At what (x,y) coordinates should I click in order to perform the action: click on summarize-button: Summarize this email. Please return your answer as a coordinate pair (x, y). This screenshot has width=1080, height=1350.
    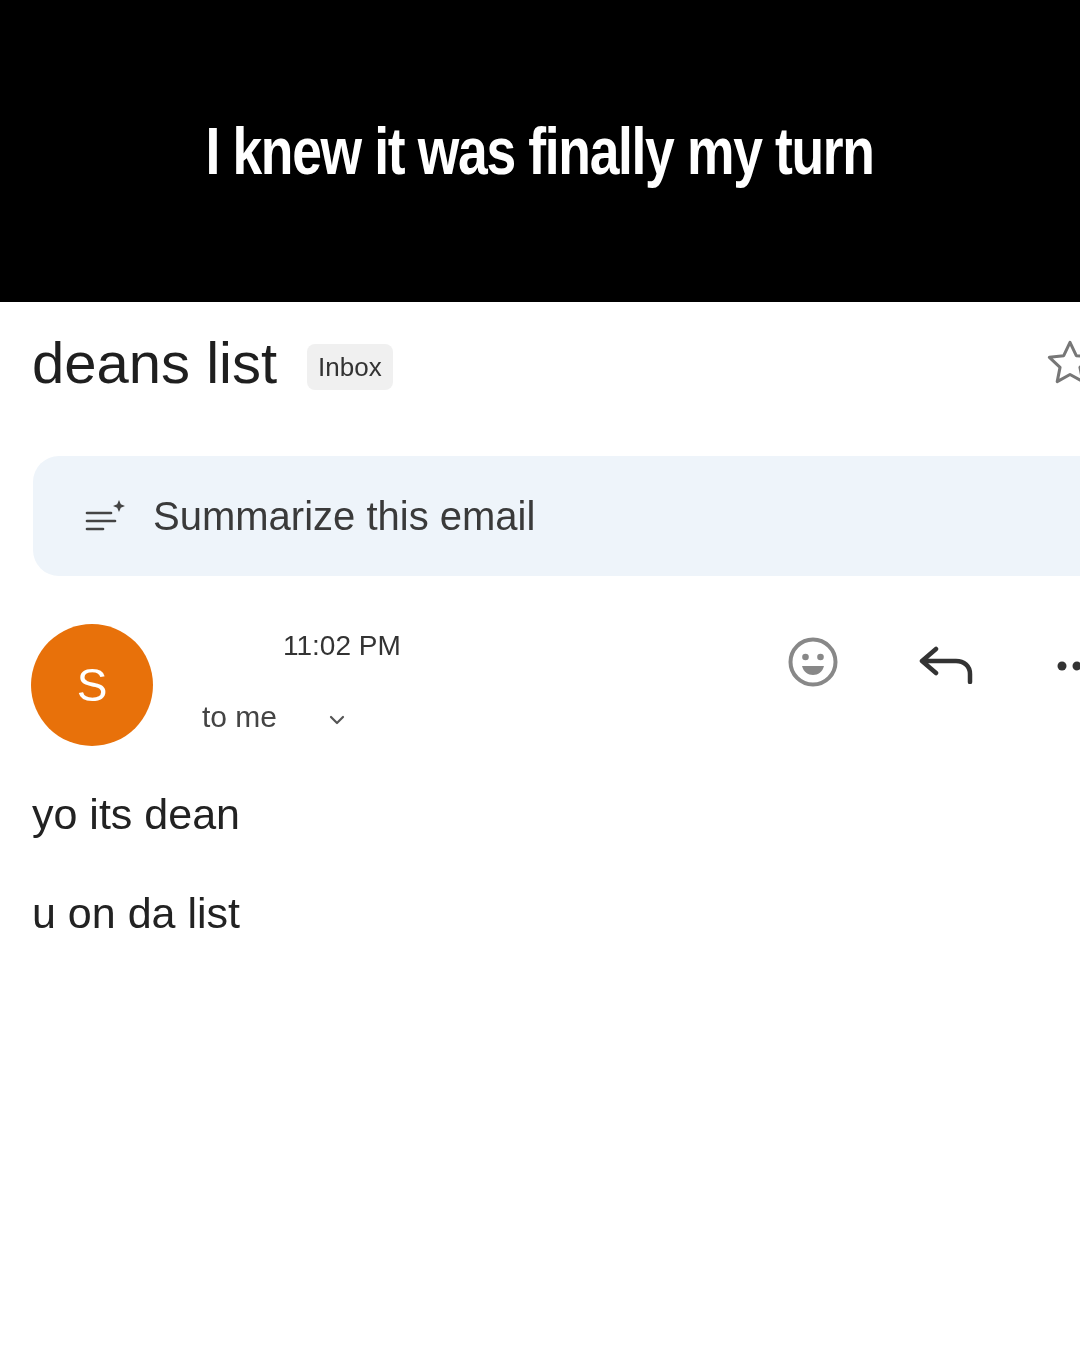
    Looking at the image, I should click on (556, 516).